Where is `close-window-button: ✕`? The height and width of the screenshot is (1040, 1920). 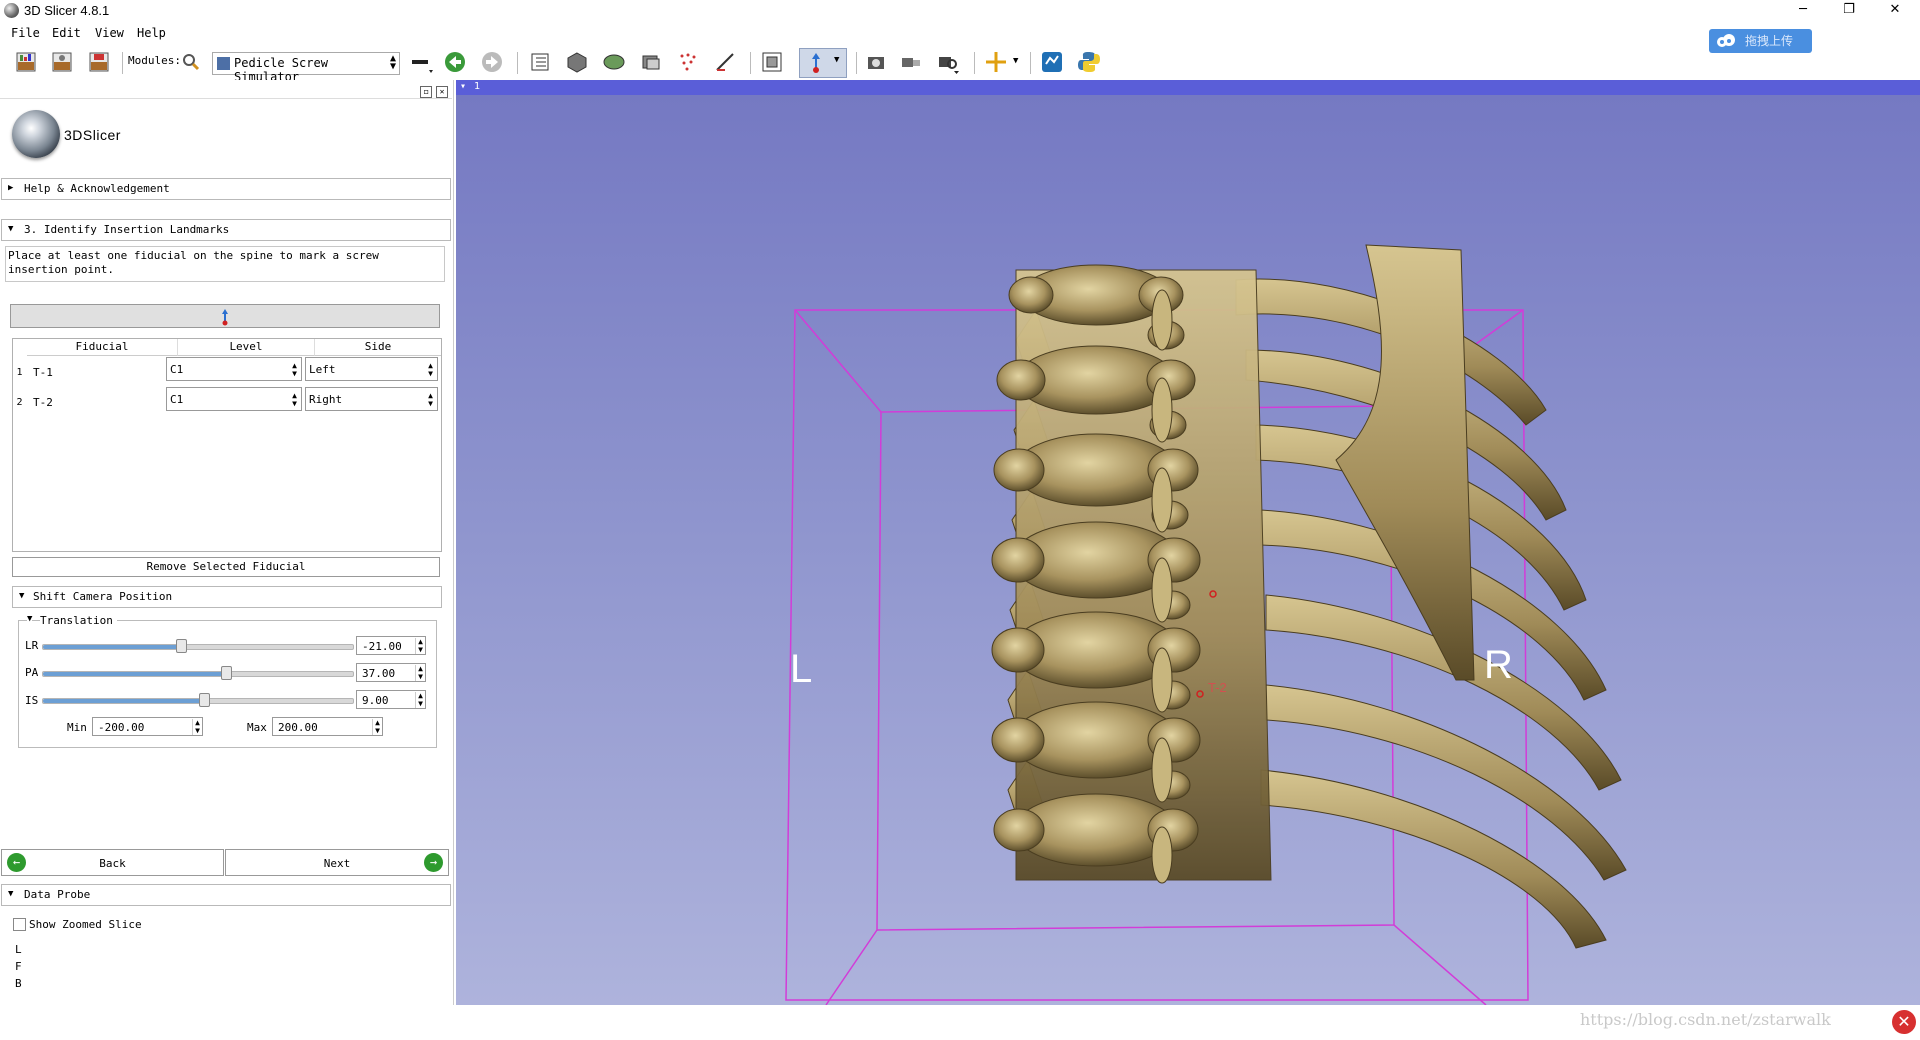 close-window-button: ✕ is located at coordinates (1895, 11).